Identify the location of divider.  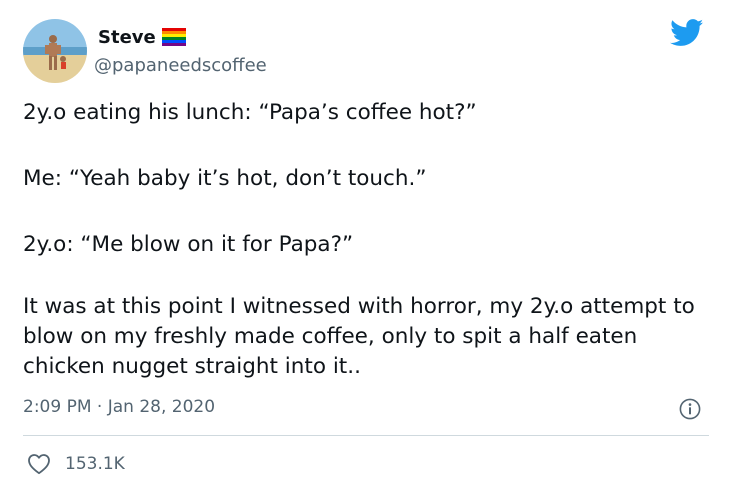
(366, 435).